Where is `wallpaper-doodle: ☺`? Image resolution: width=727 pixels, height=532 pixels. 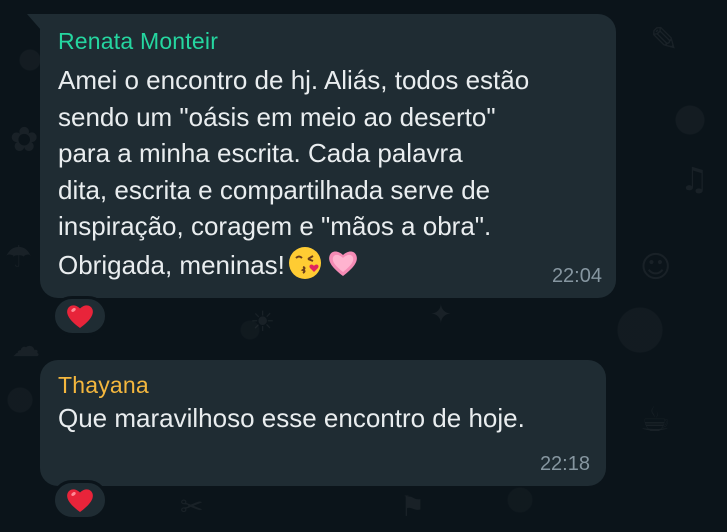 wallpaper-doodle: ☺ is located at coordinates (656, 267).